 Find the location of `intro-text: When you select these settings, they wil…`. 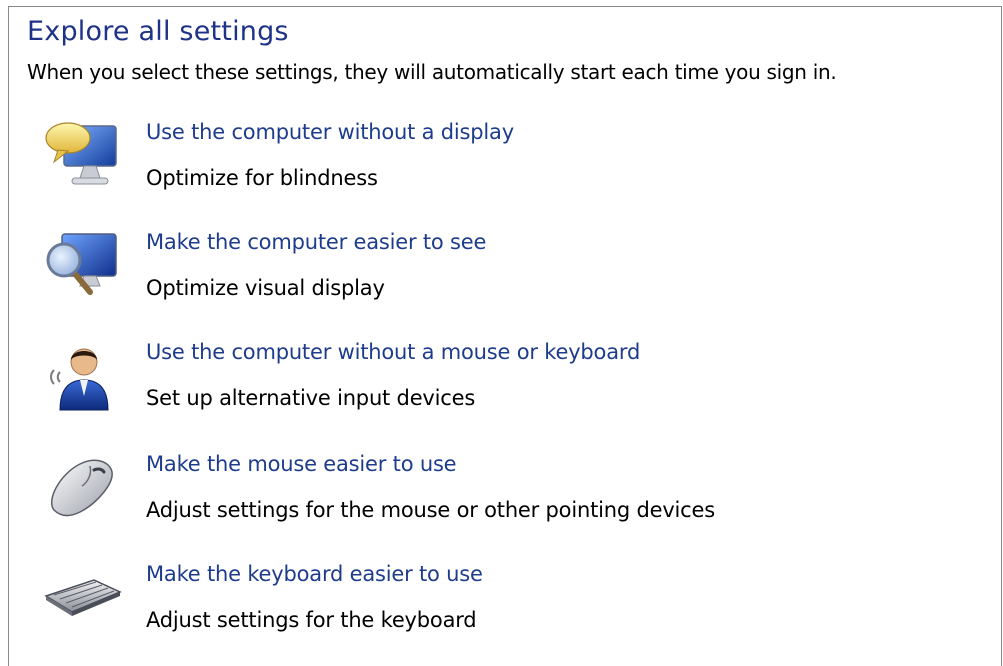

intro-text: When you select these settings, they wil… is located at coordinates (432, 72).